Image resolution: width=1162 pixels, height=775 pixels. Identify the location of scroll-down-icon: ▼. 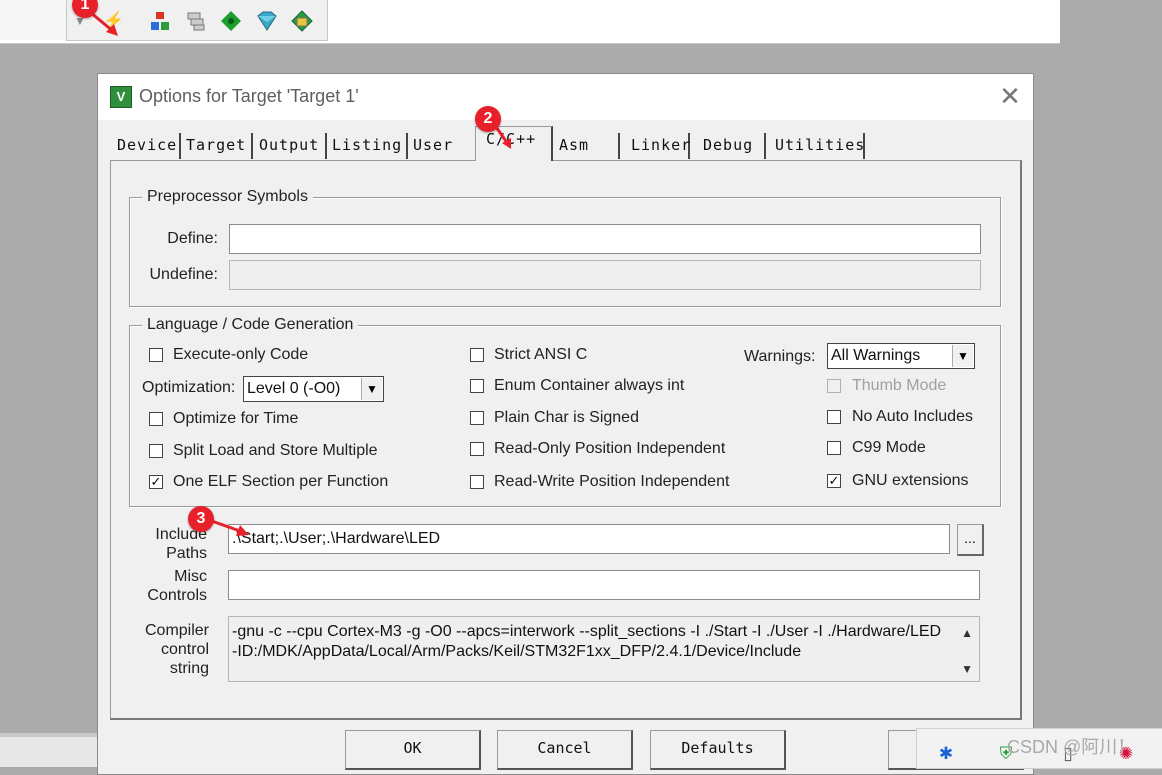
(967, 669).